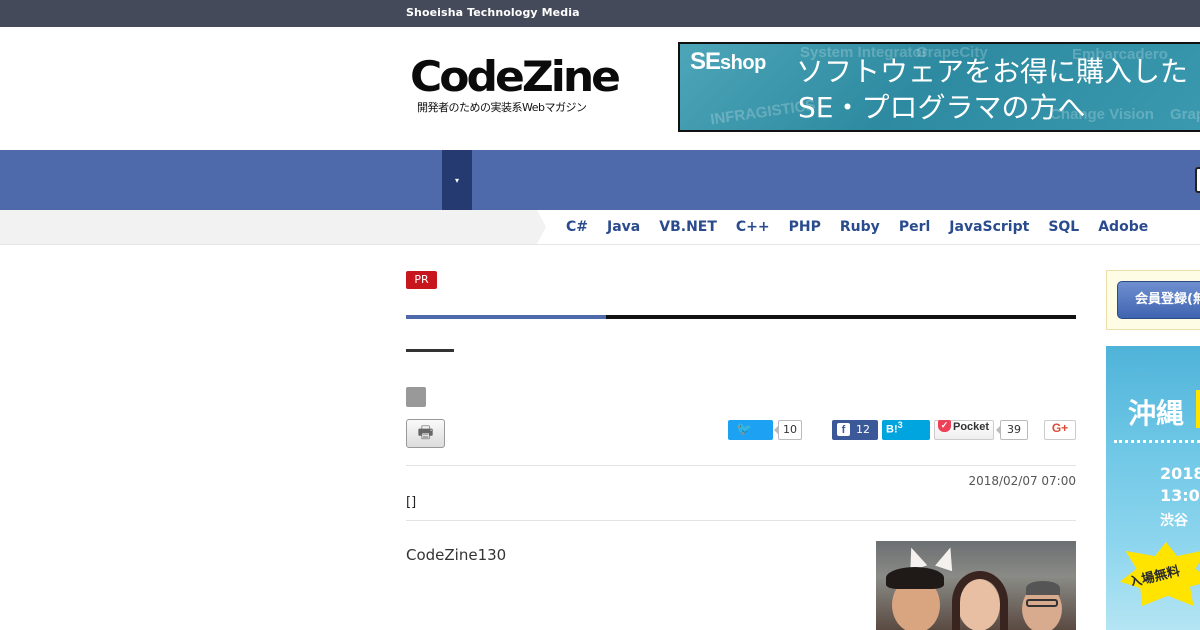 This screenshot has width=1200, height=630. What do you see at coordinates (1154, 577) in the screenshot?
I see `free-admission-label: 入場無料` at bounding box center [1154, 577].